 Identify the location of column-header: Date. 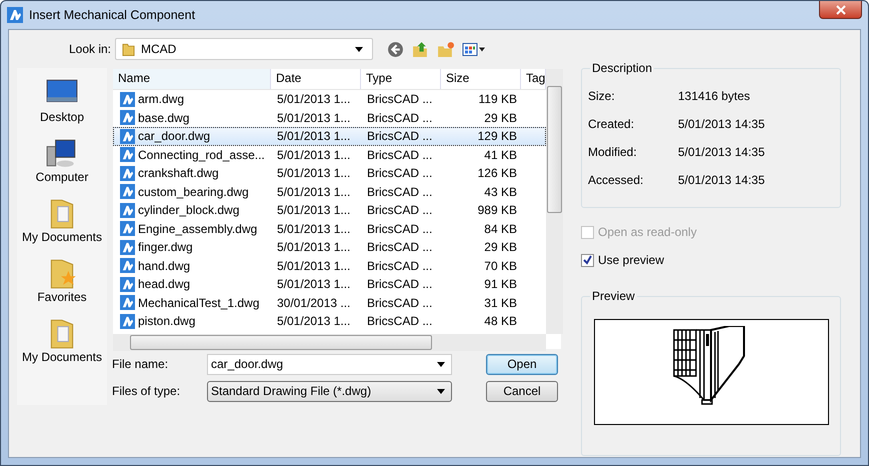
(316, 79).